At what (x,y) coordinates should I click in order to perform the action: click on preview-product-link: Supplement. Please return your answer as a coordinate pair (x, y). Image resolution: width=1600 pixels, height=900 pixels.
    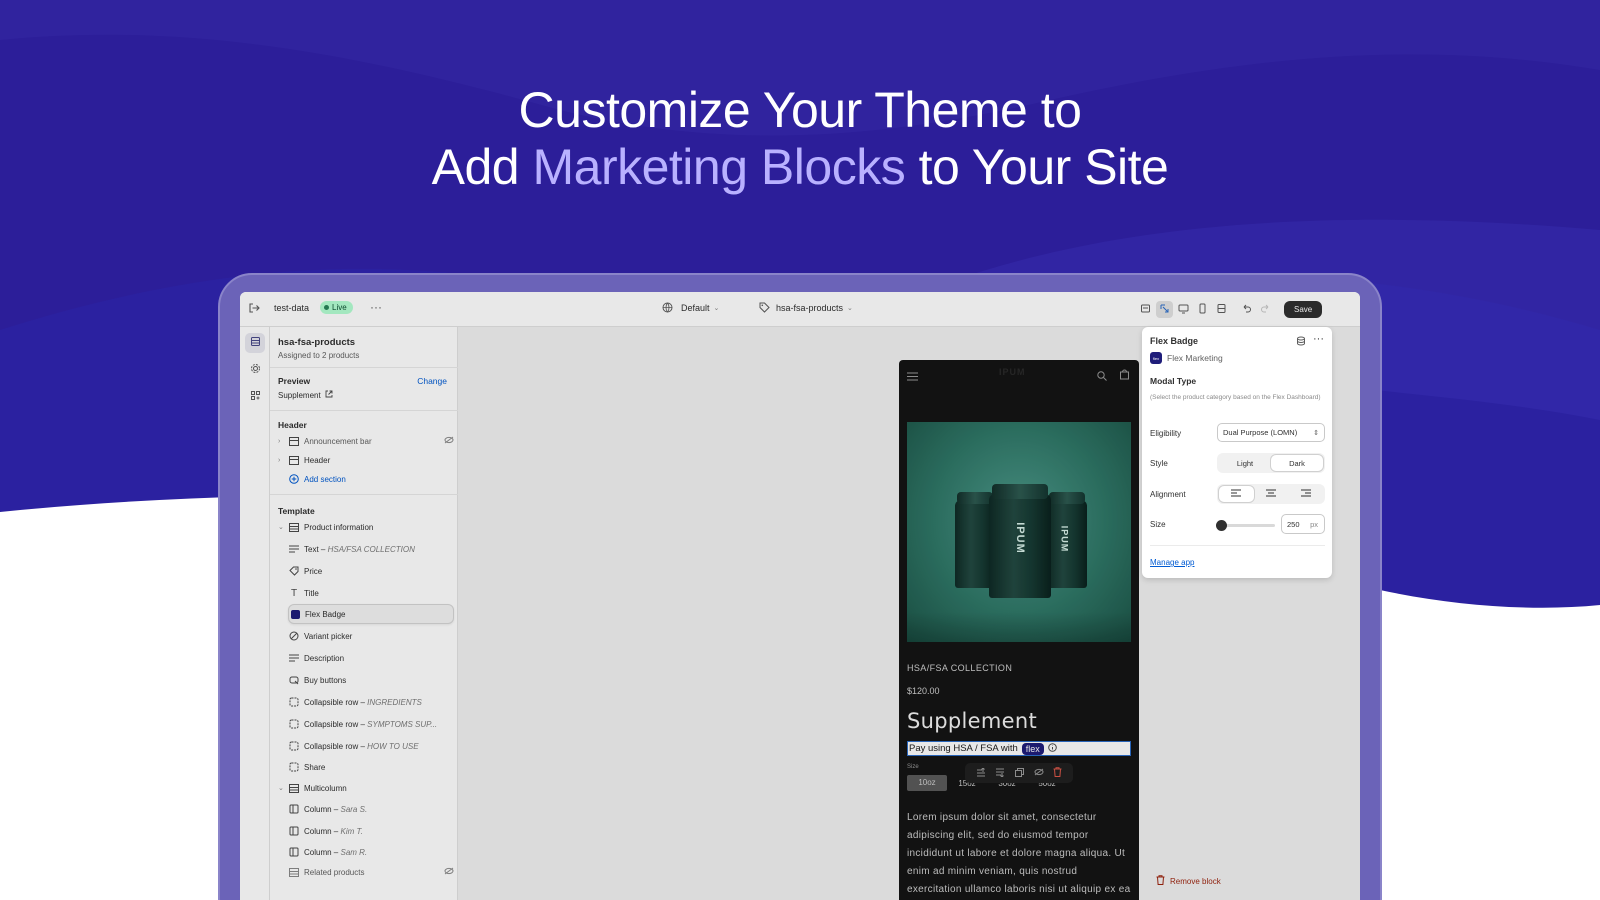
    Looking at the image, I should click on (305, 395).